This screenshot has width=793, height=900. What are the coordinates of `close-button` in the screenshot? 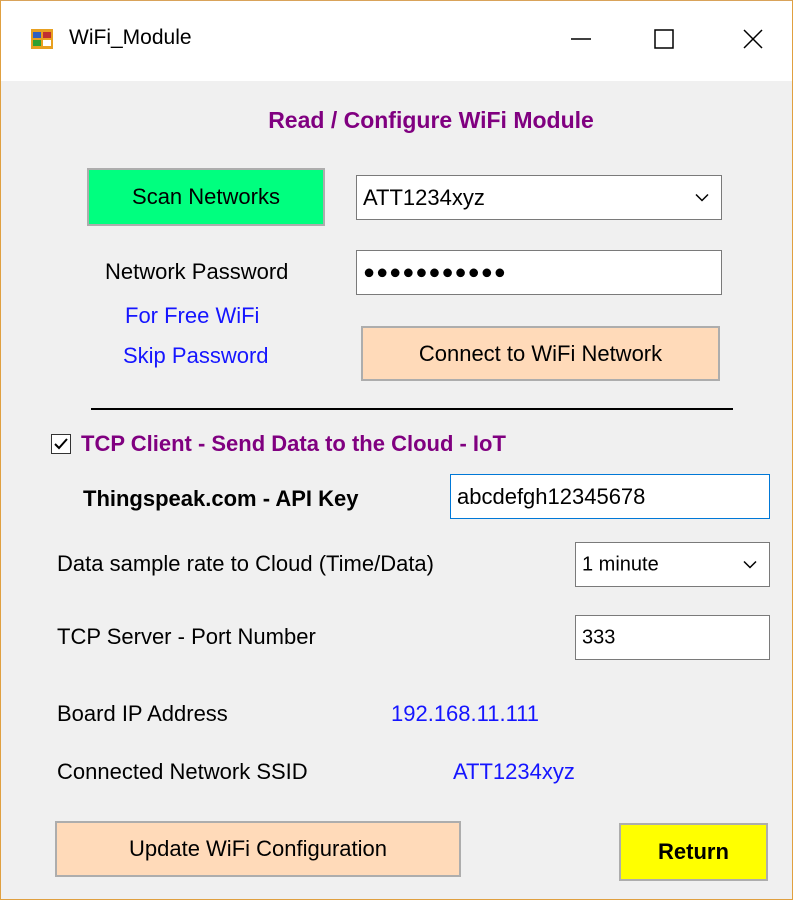 It's located at (753, 39).